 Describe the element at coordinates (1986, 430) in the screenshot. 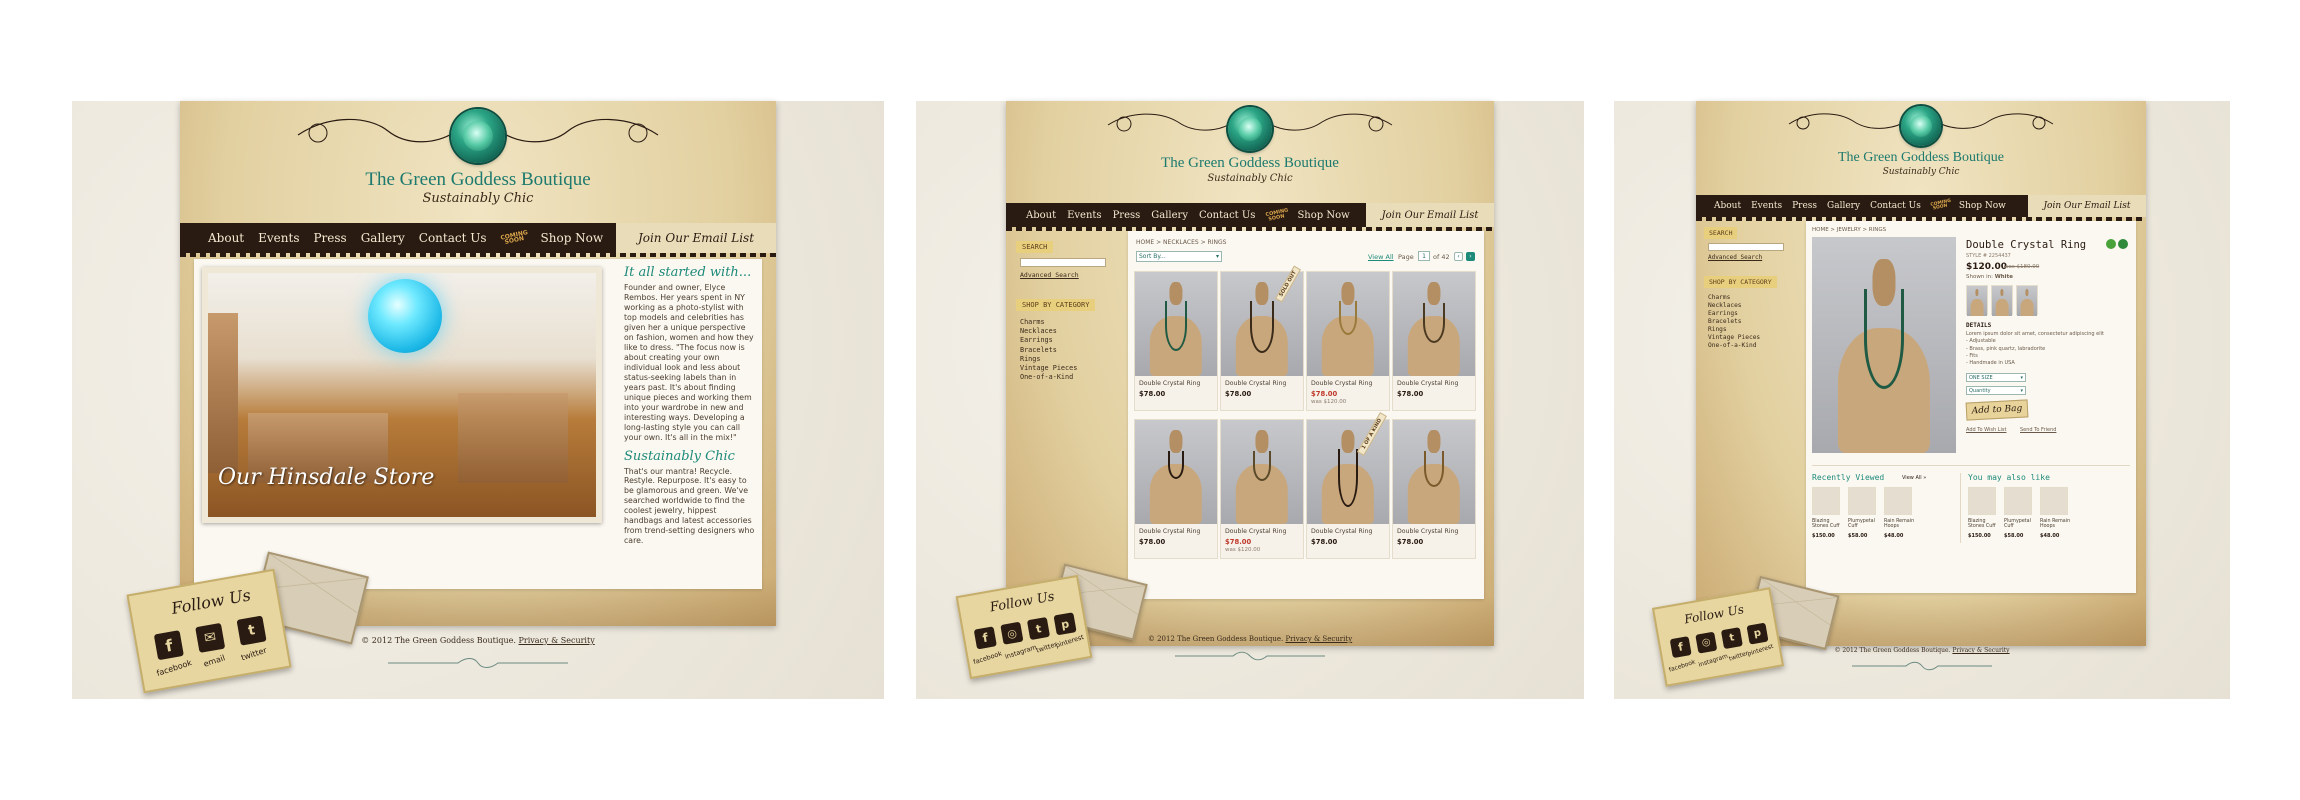

I see `add-wish-link: Add To Wish List` at that location.